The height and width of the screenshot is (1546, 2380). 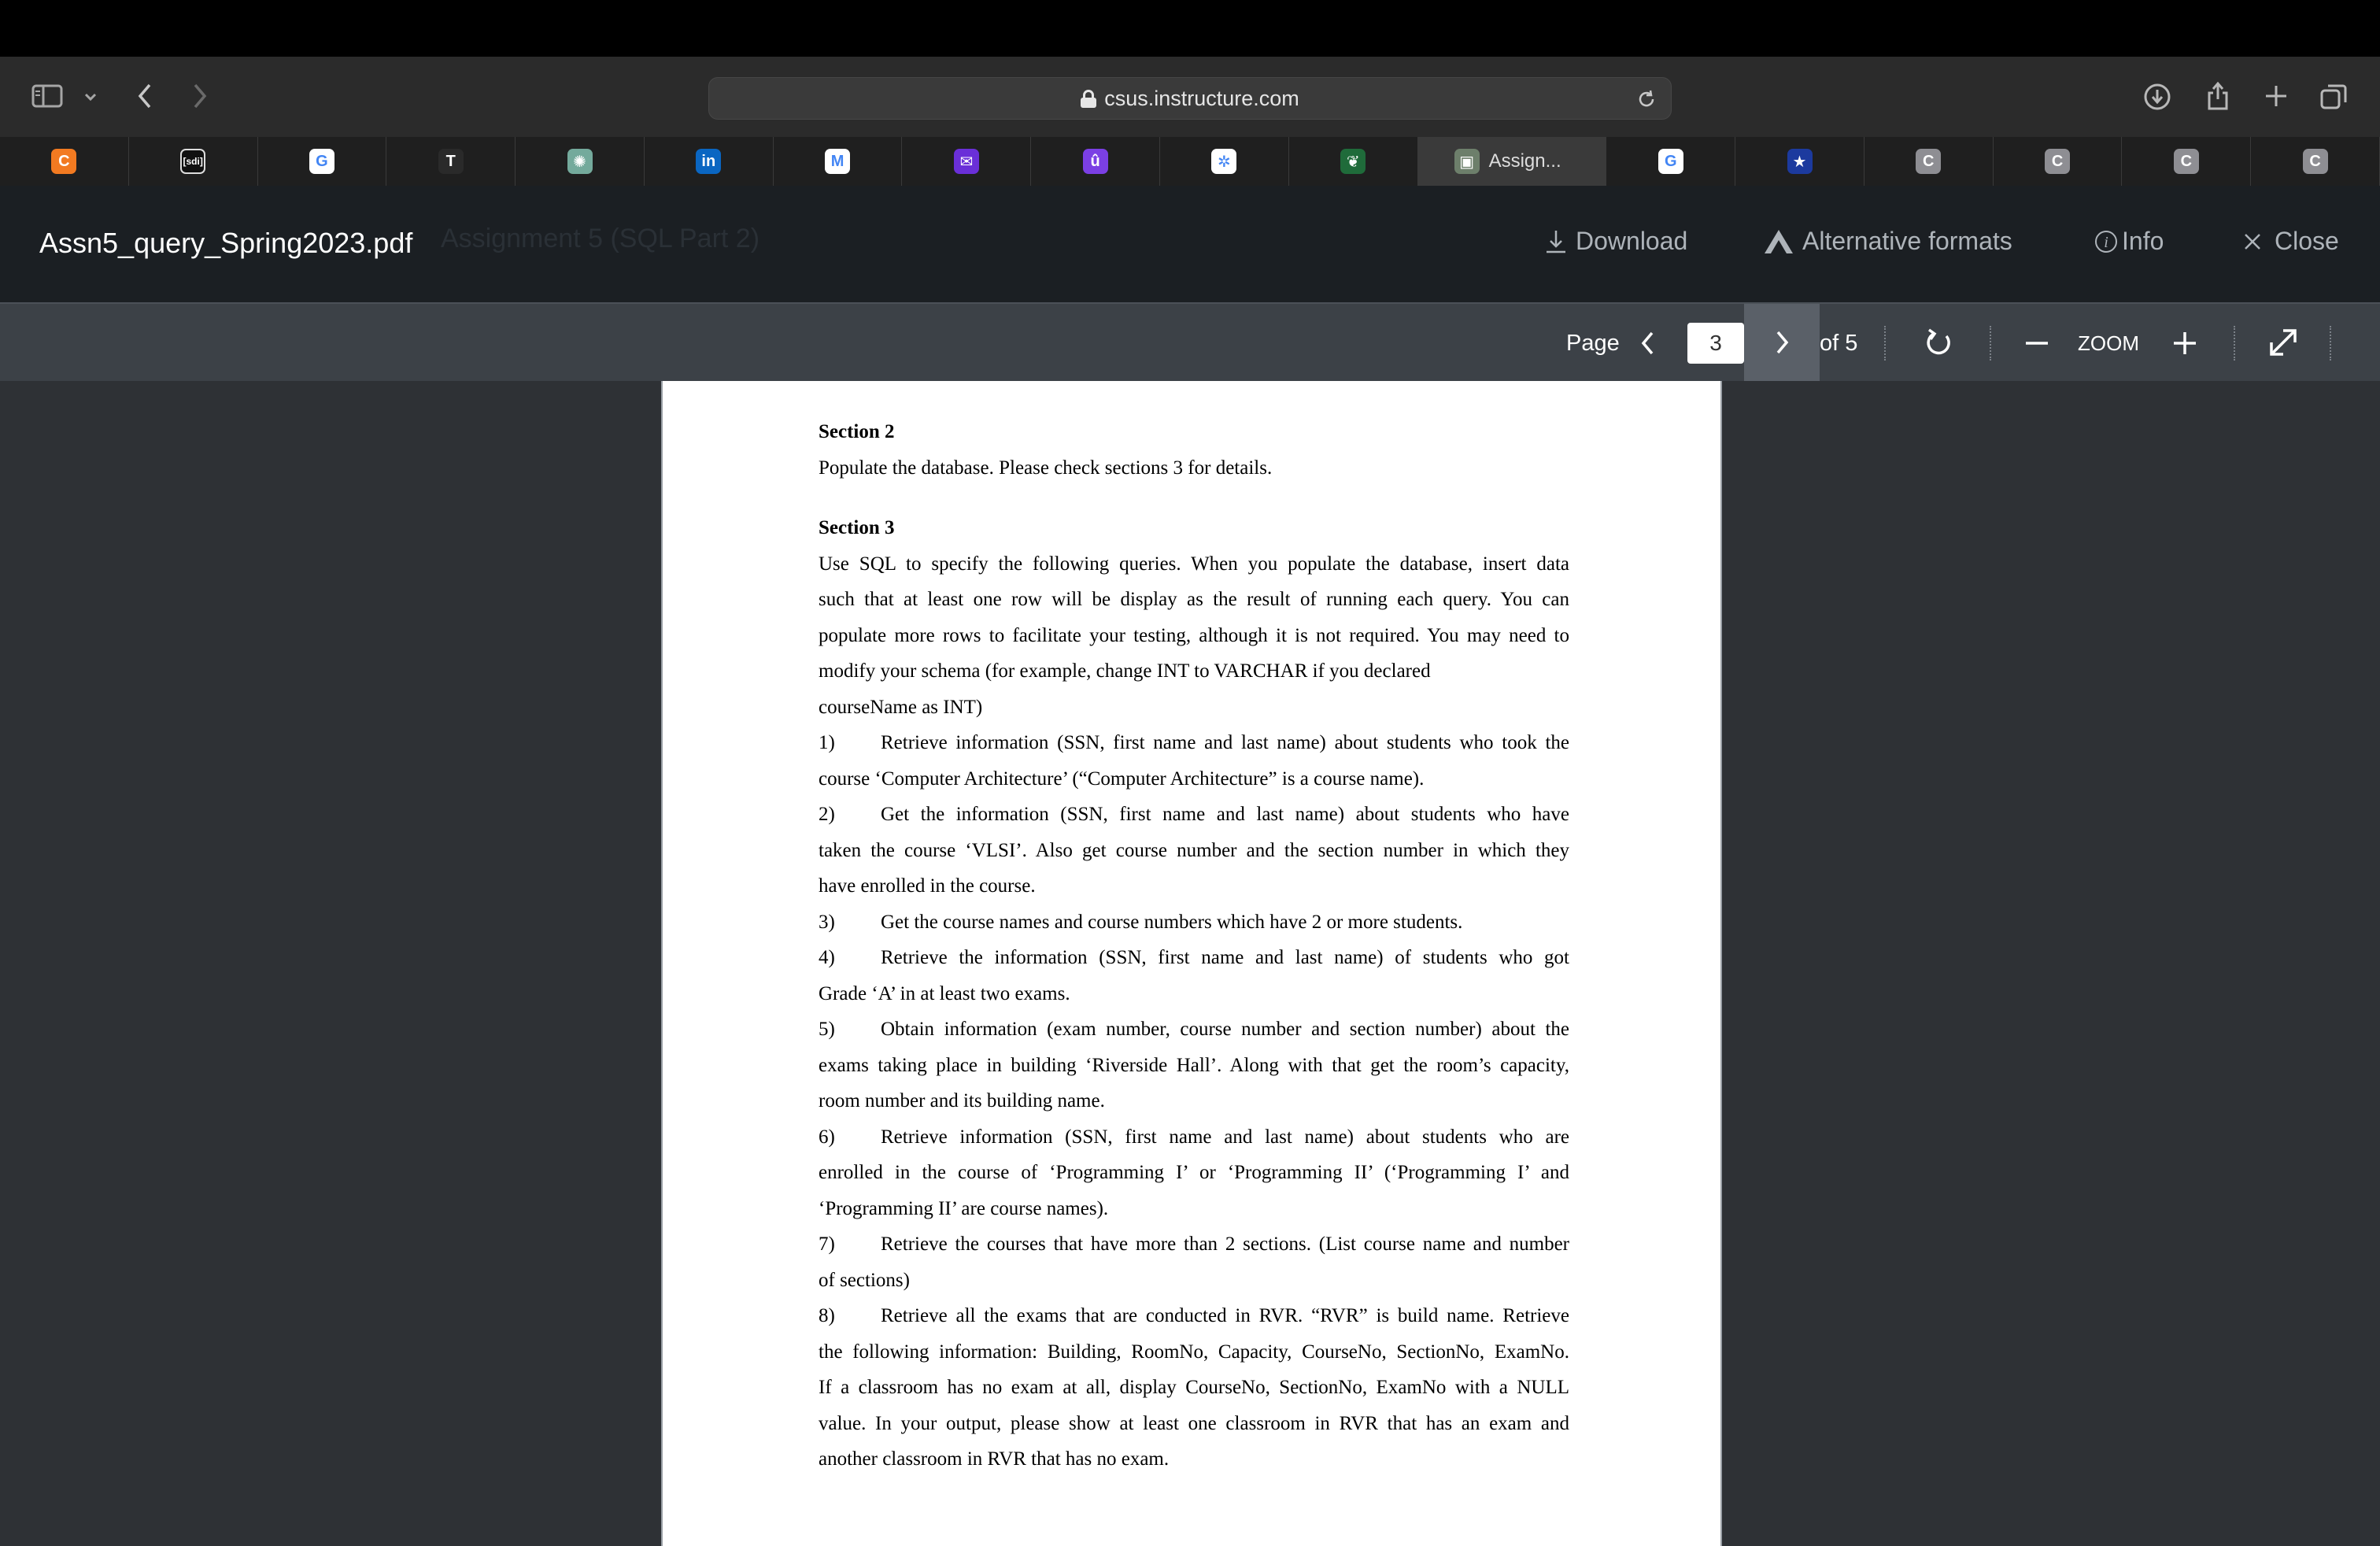 I want to click on tab-overview-icon, so click(x=2334, y=97).